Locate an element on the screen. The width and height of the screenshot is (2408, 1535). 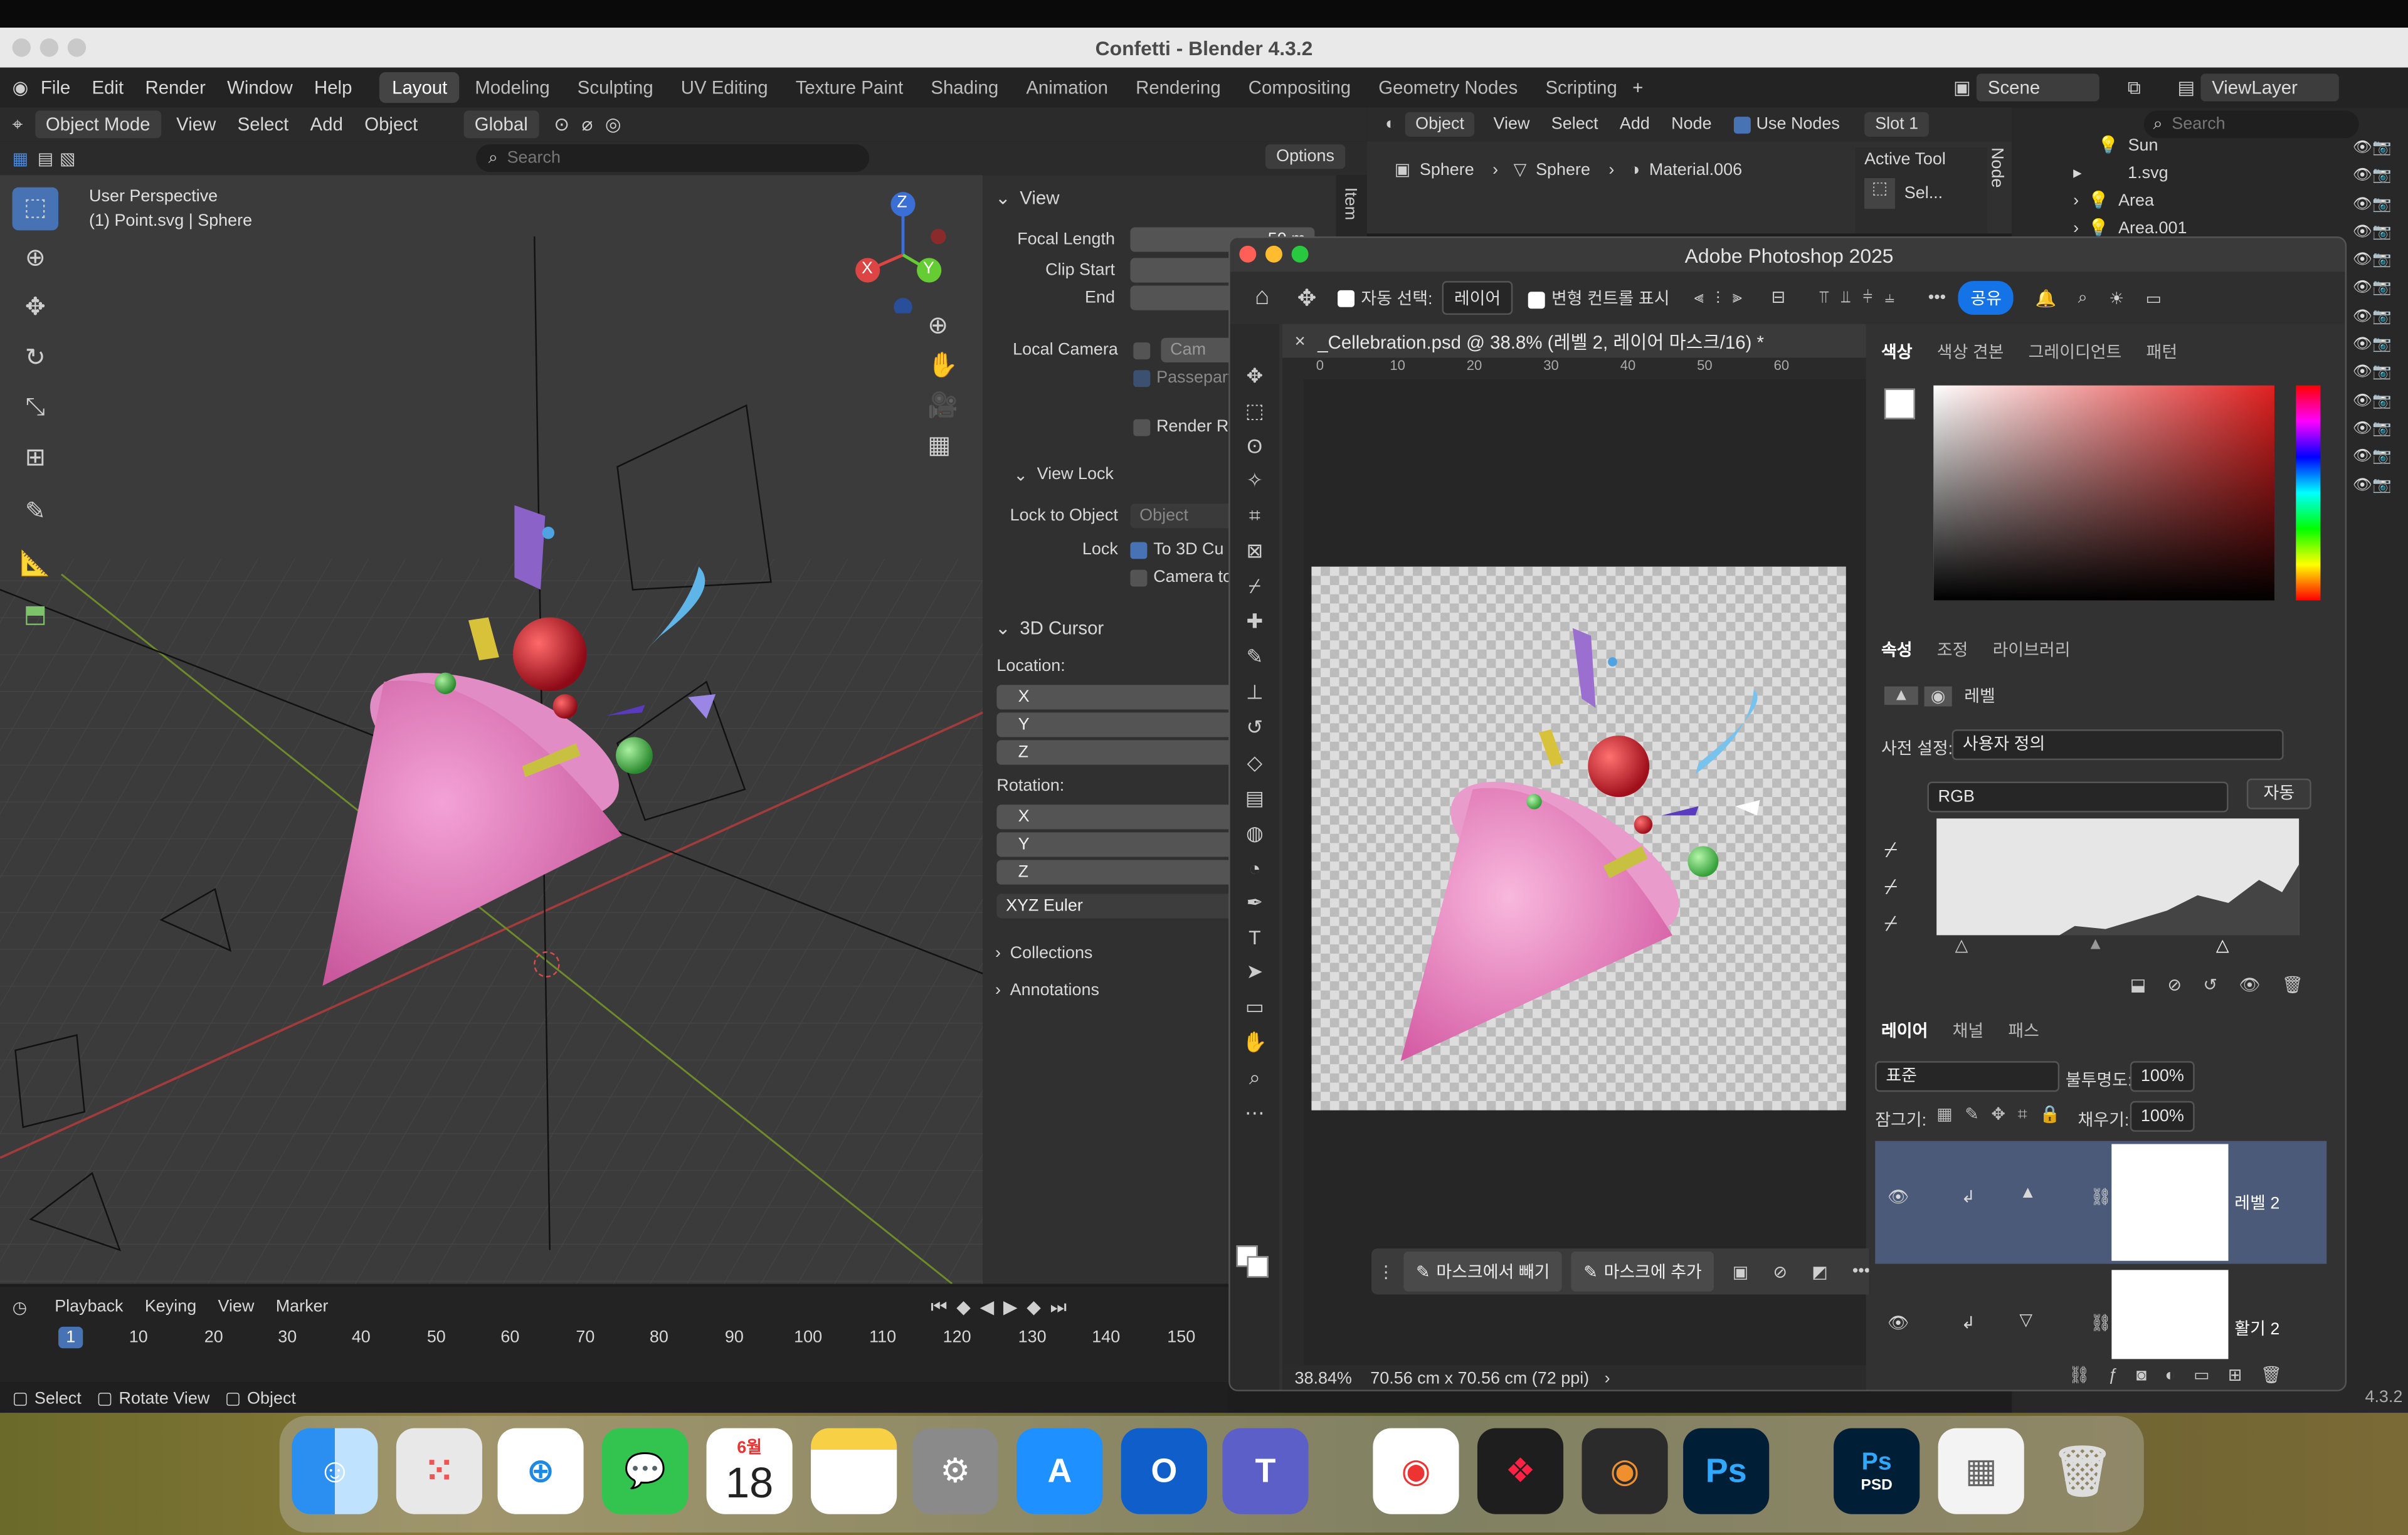
play-reverse-icon: ◀ is located at coordinates (987, 1306).